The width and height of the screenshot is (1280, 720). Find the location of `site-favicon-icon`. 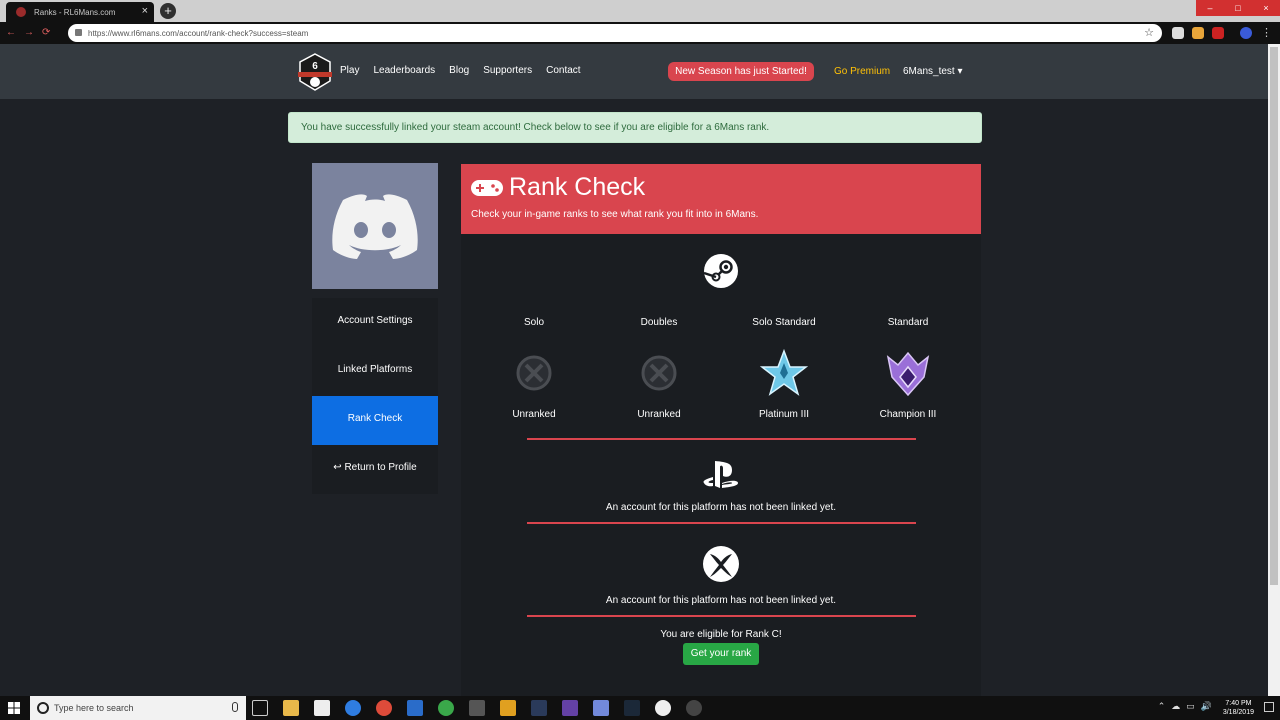

site-favicon-icon is located at coordinates (21, 12).